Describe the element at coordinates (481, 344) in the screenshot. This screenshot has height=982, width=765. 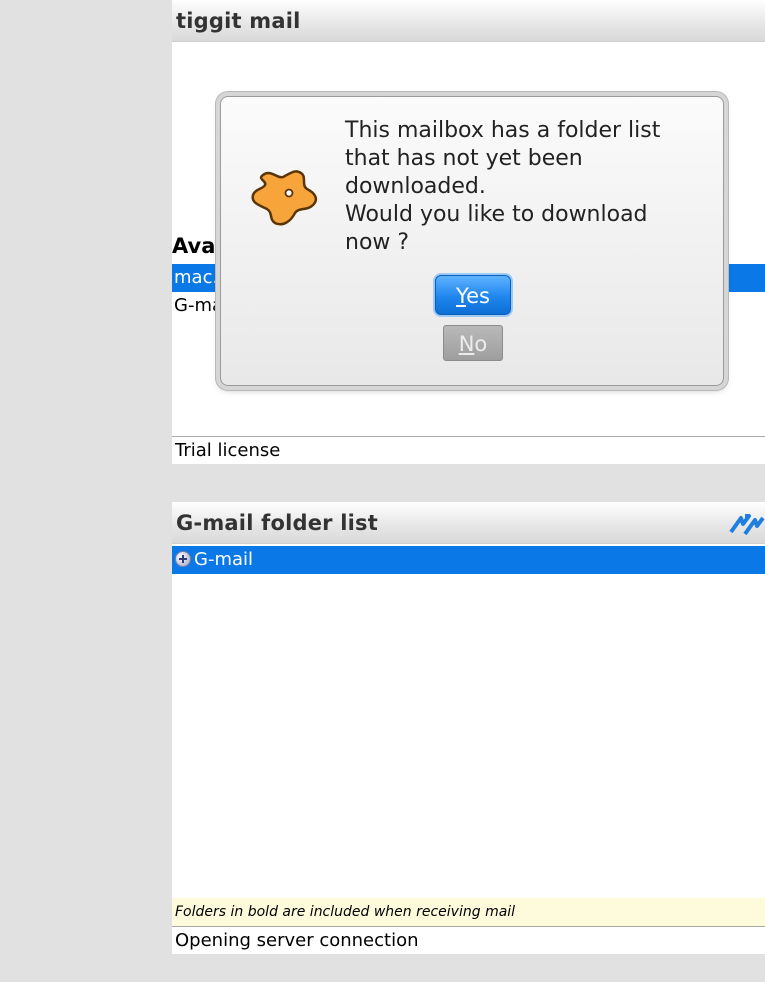
I see `no-label-rest: o` at that location.